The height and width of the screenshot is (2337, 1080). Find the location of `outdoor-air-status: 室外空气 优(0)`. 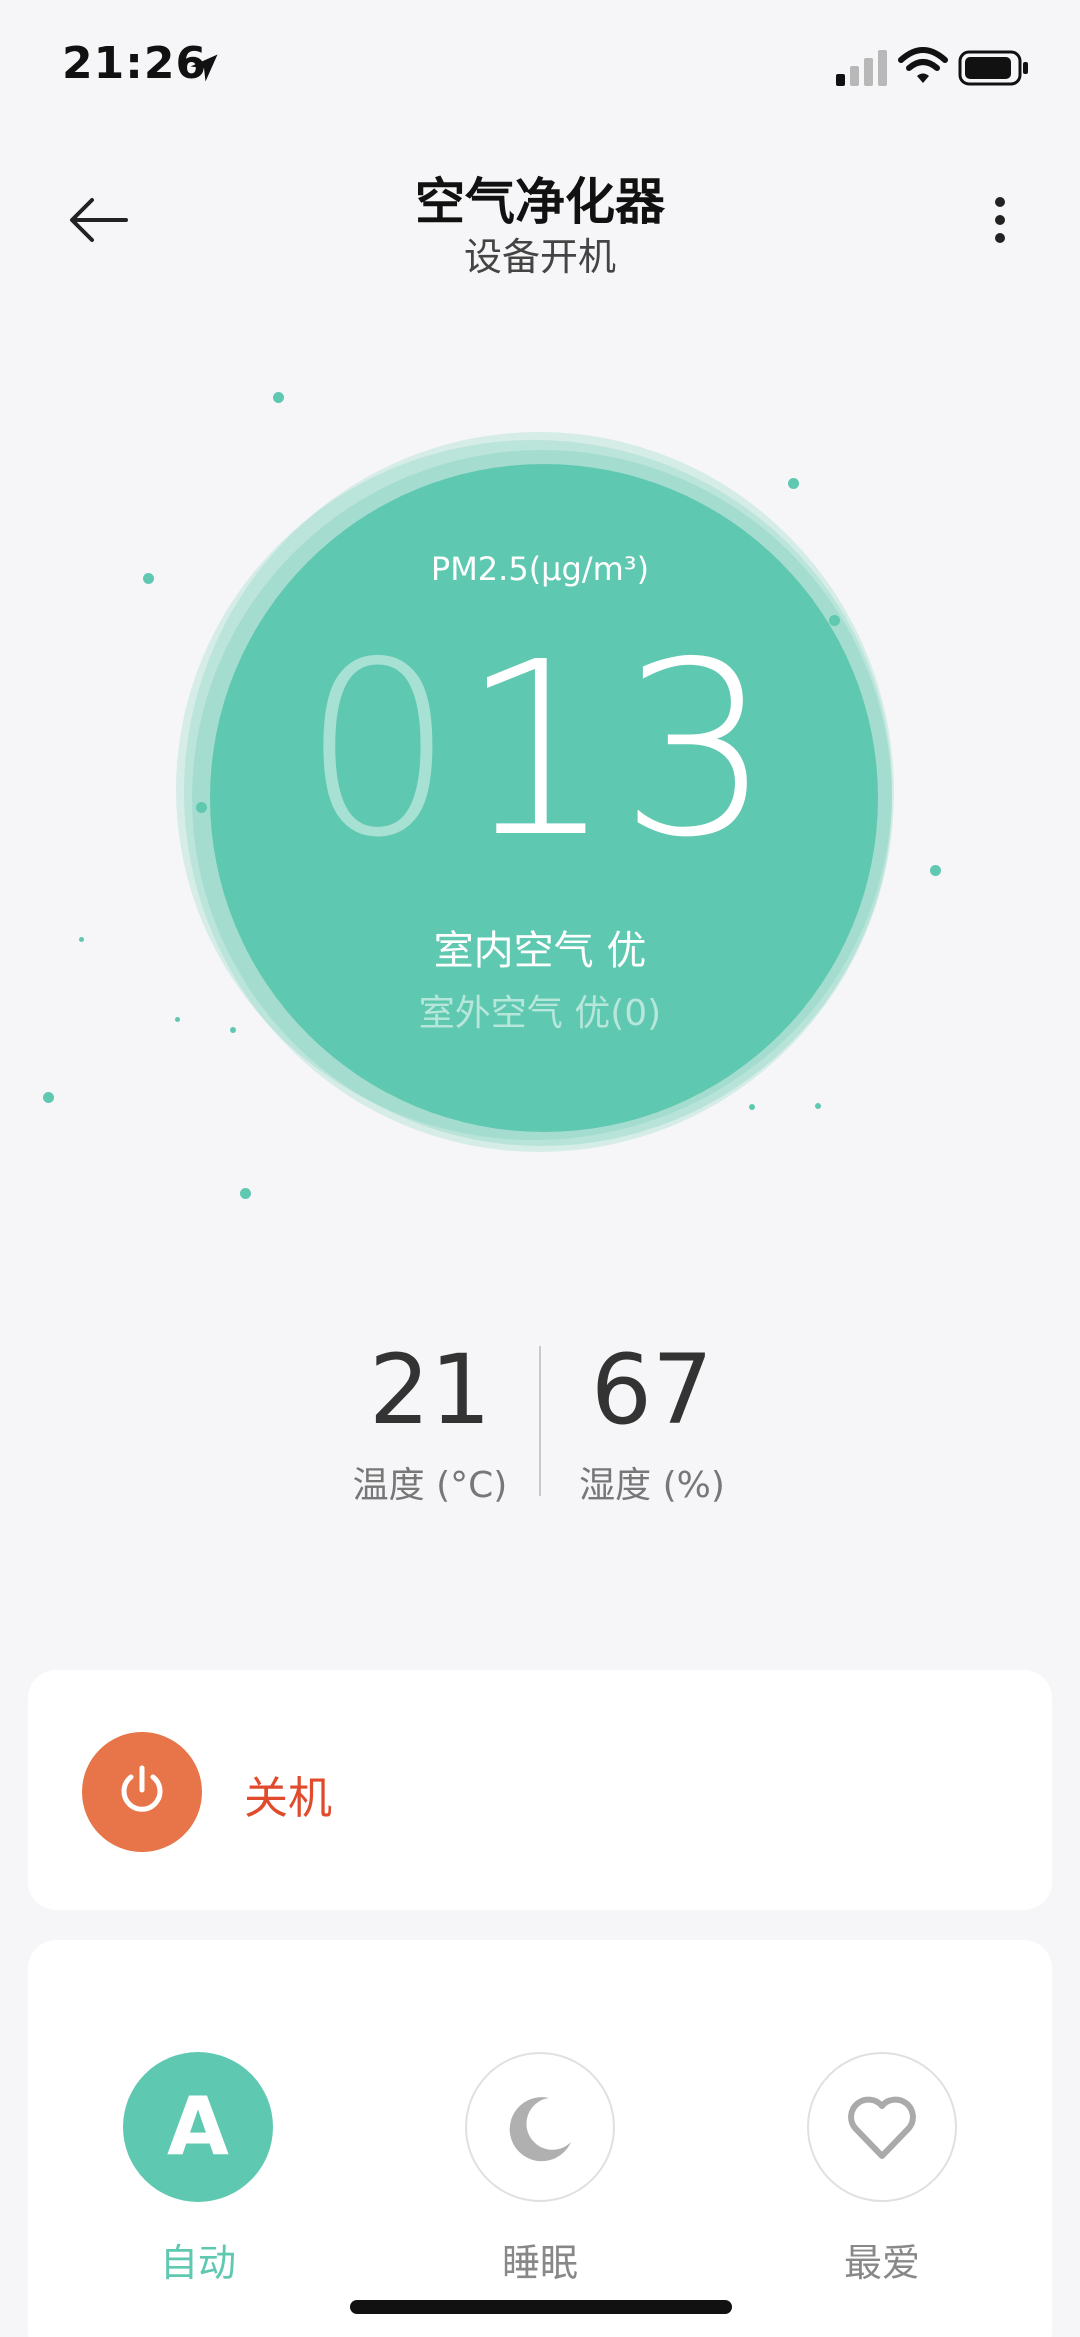

outdoor-air-status: 室外空气 优(0) is located at coordinates (540, 1013).